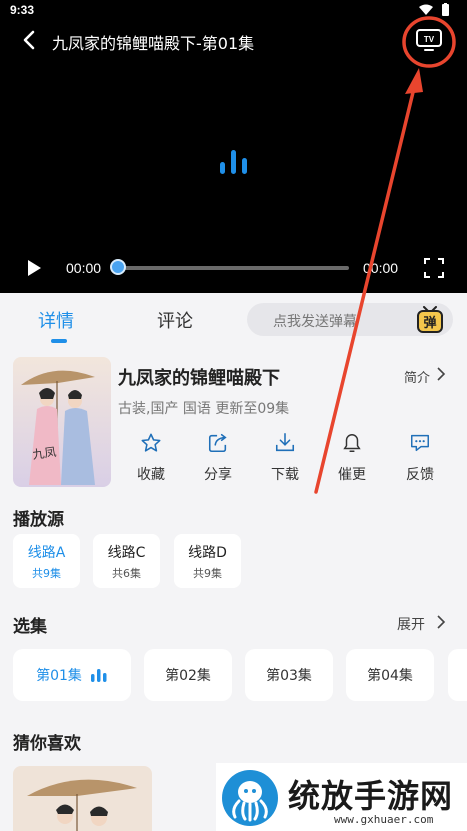 The image size is (467, 831). What do you see at coordinates (59, 341) in the screenshot?
I see `tab-indicator` at bounding box center [59, 341].